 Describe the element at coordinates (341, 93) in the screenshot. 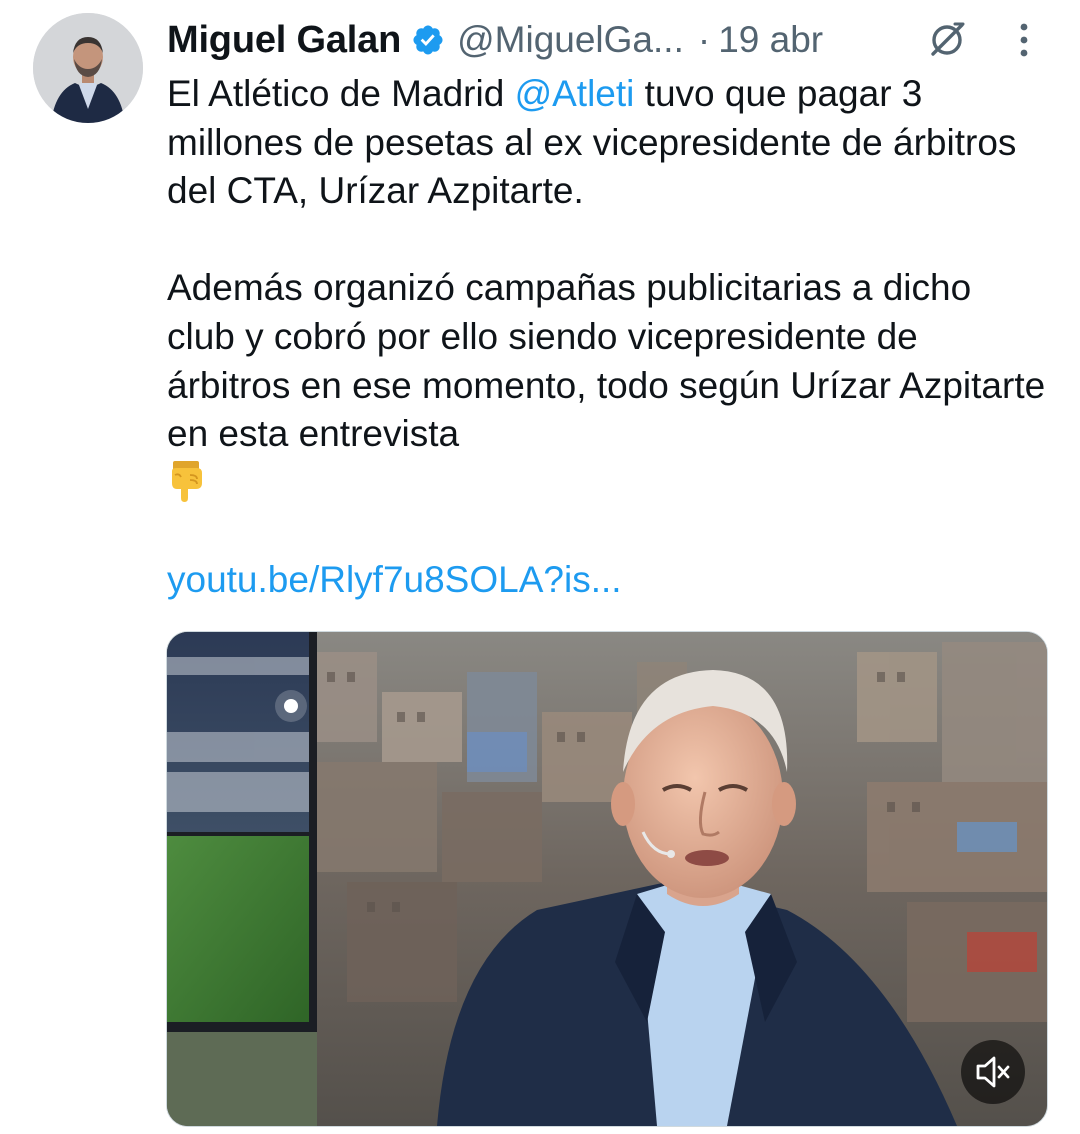

I see `text-segment: El Atlético de Madrid` at that location.